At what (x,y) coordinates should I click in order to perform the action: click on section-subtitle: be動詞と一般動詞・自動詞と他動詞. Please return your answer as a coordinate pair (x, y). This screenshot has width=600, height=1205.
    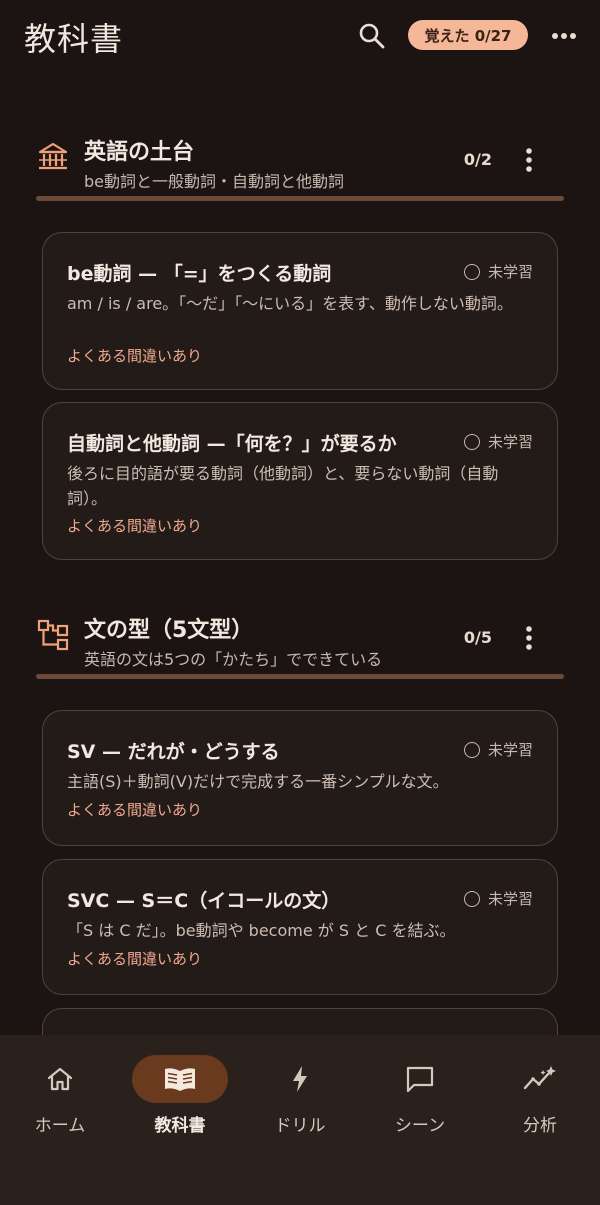
    Looking at the image, I should click on (214, 181).